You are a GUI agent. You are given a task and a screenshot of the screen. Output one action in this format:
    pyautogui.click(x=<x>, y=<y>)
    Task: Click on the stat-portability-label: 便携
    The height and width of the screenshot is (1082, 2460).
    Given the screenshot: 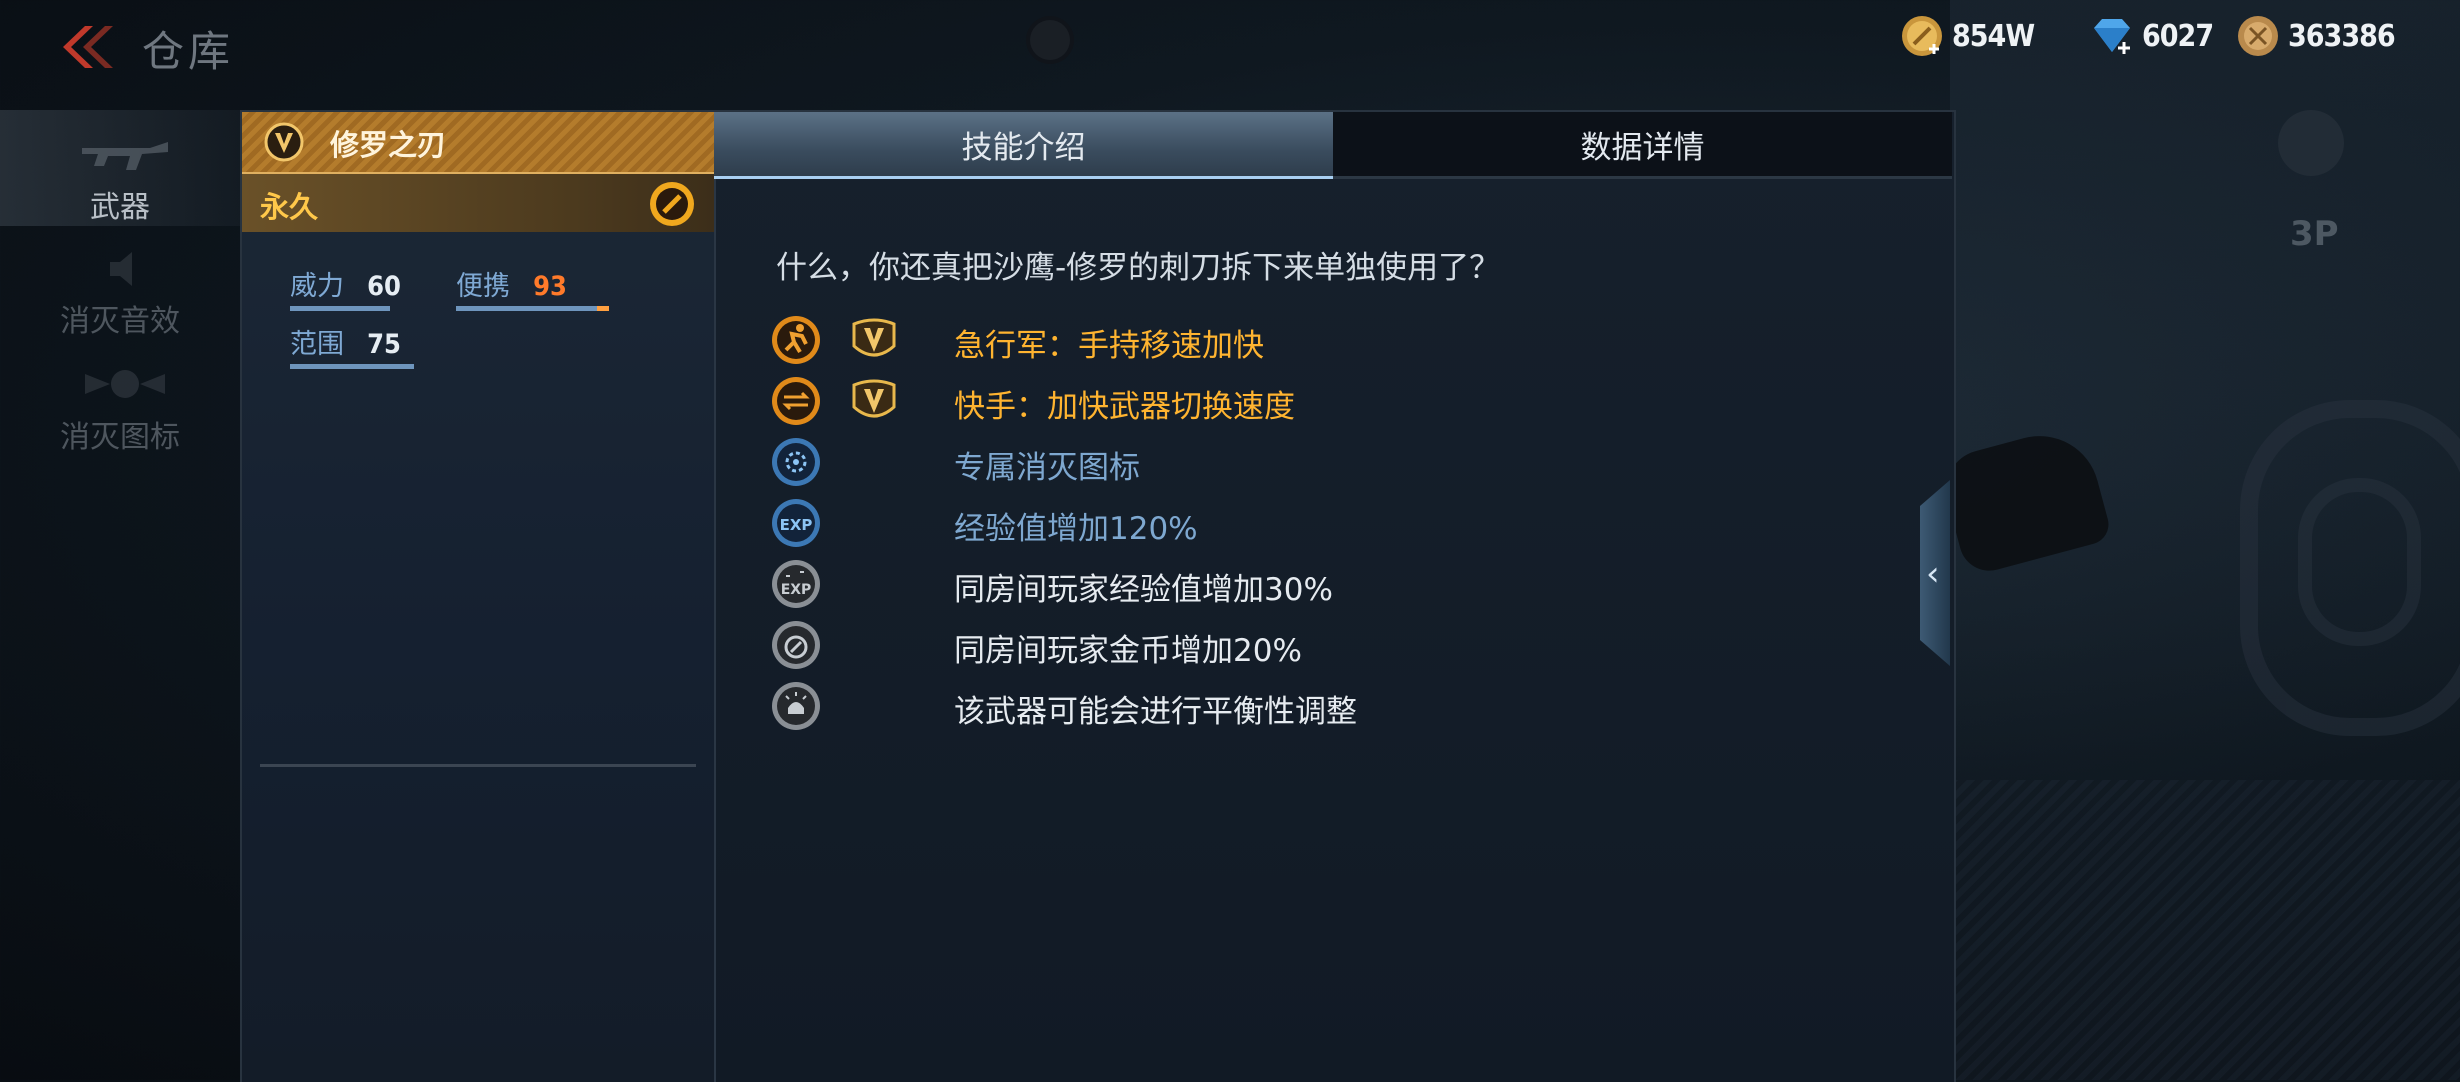 What is the action you would take?
    pyautogui.click(x=483, y=286)
    